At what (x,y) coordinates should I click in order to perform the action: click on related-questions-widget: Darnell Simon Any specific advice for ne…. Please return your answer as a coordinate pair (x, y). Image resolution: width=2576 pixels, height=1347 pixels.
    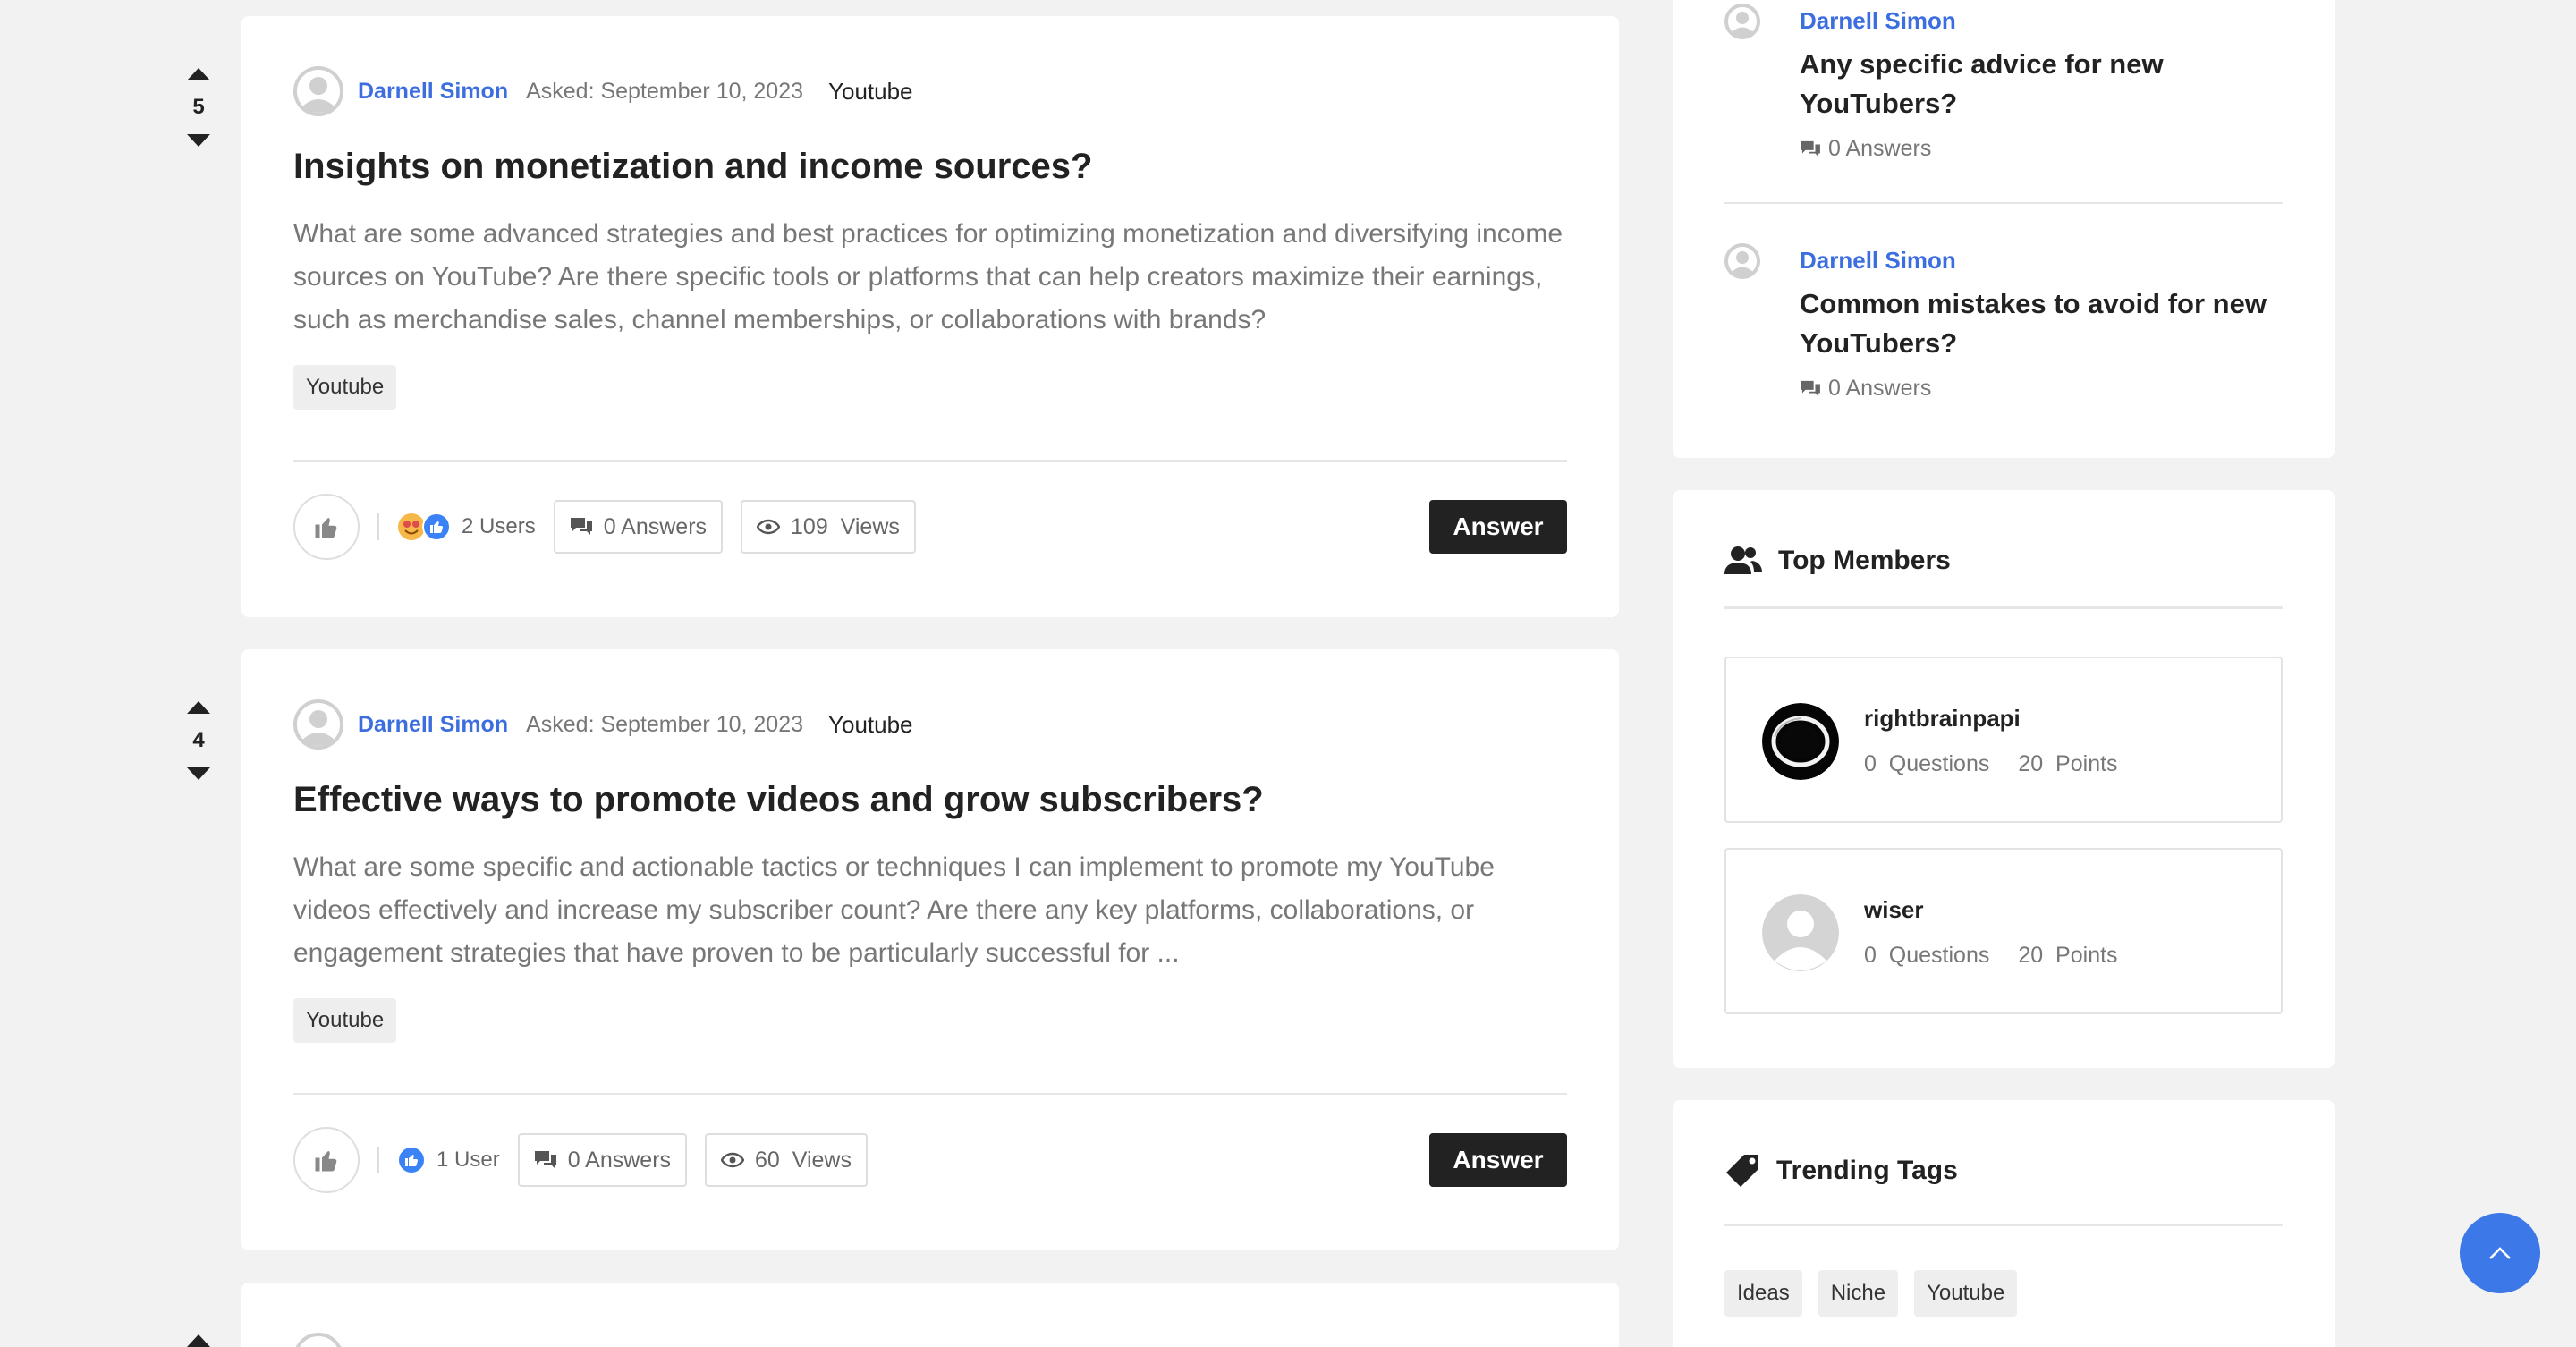
    Looking at the image, I should click on (2003, 229).